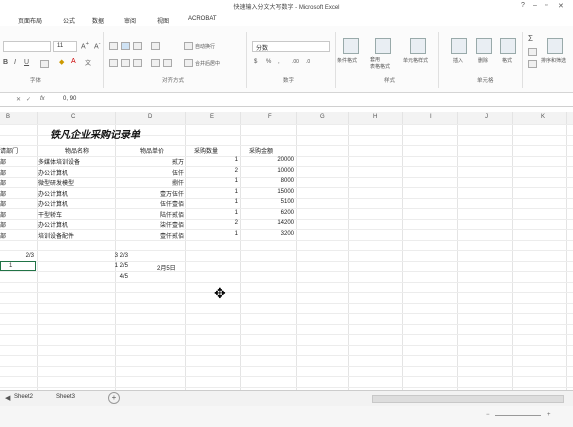 This screenshot has height=427, width=573. I want to click on zoom-minus-icon: −, so click(488, 415).